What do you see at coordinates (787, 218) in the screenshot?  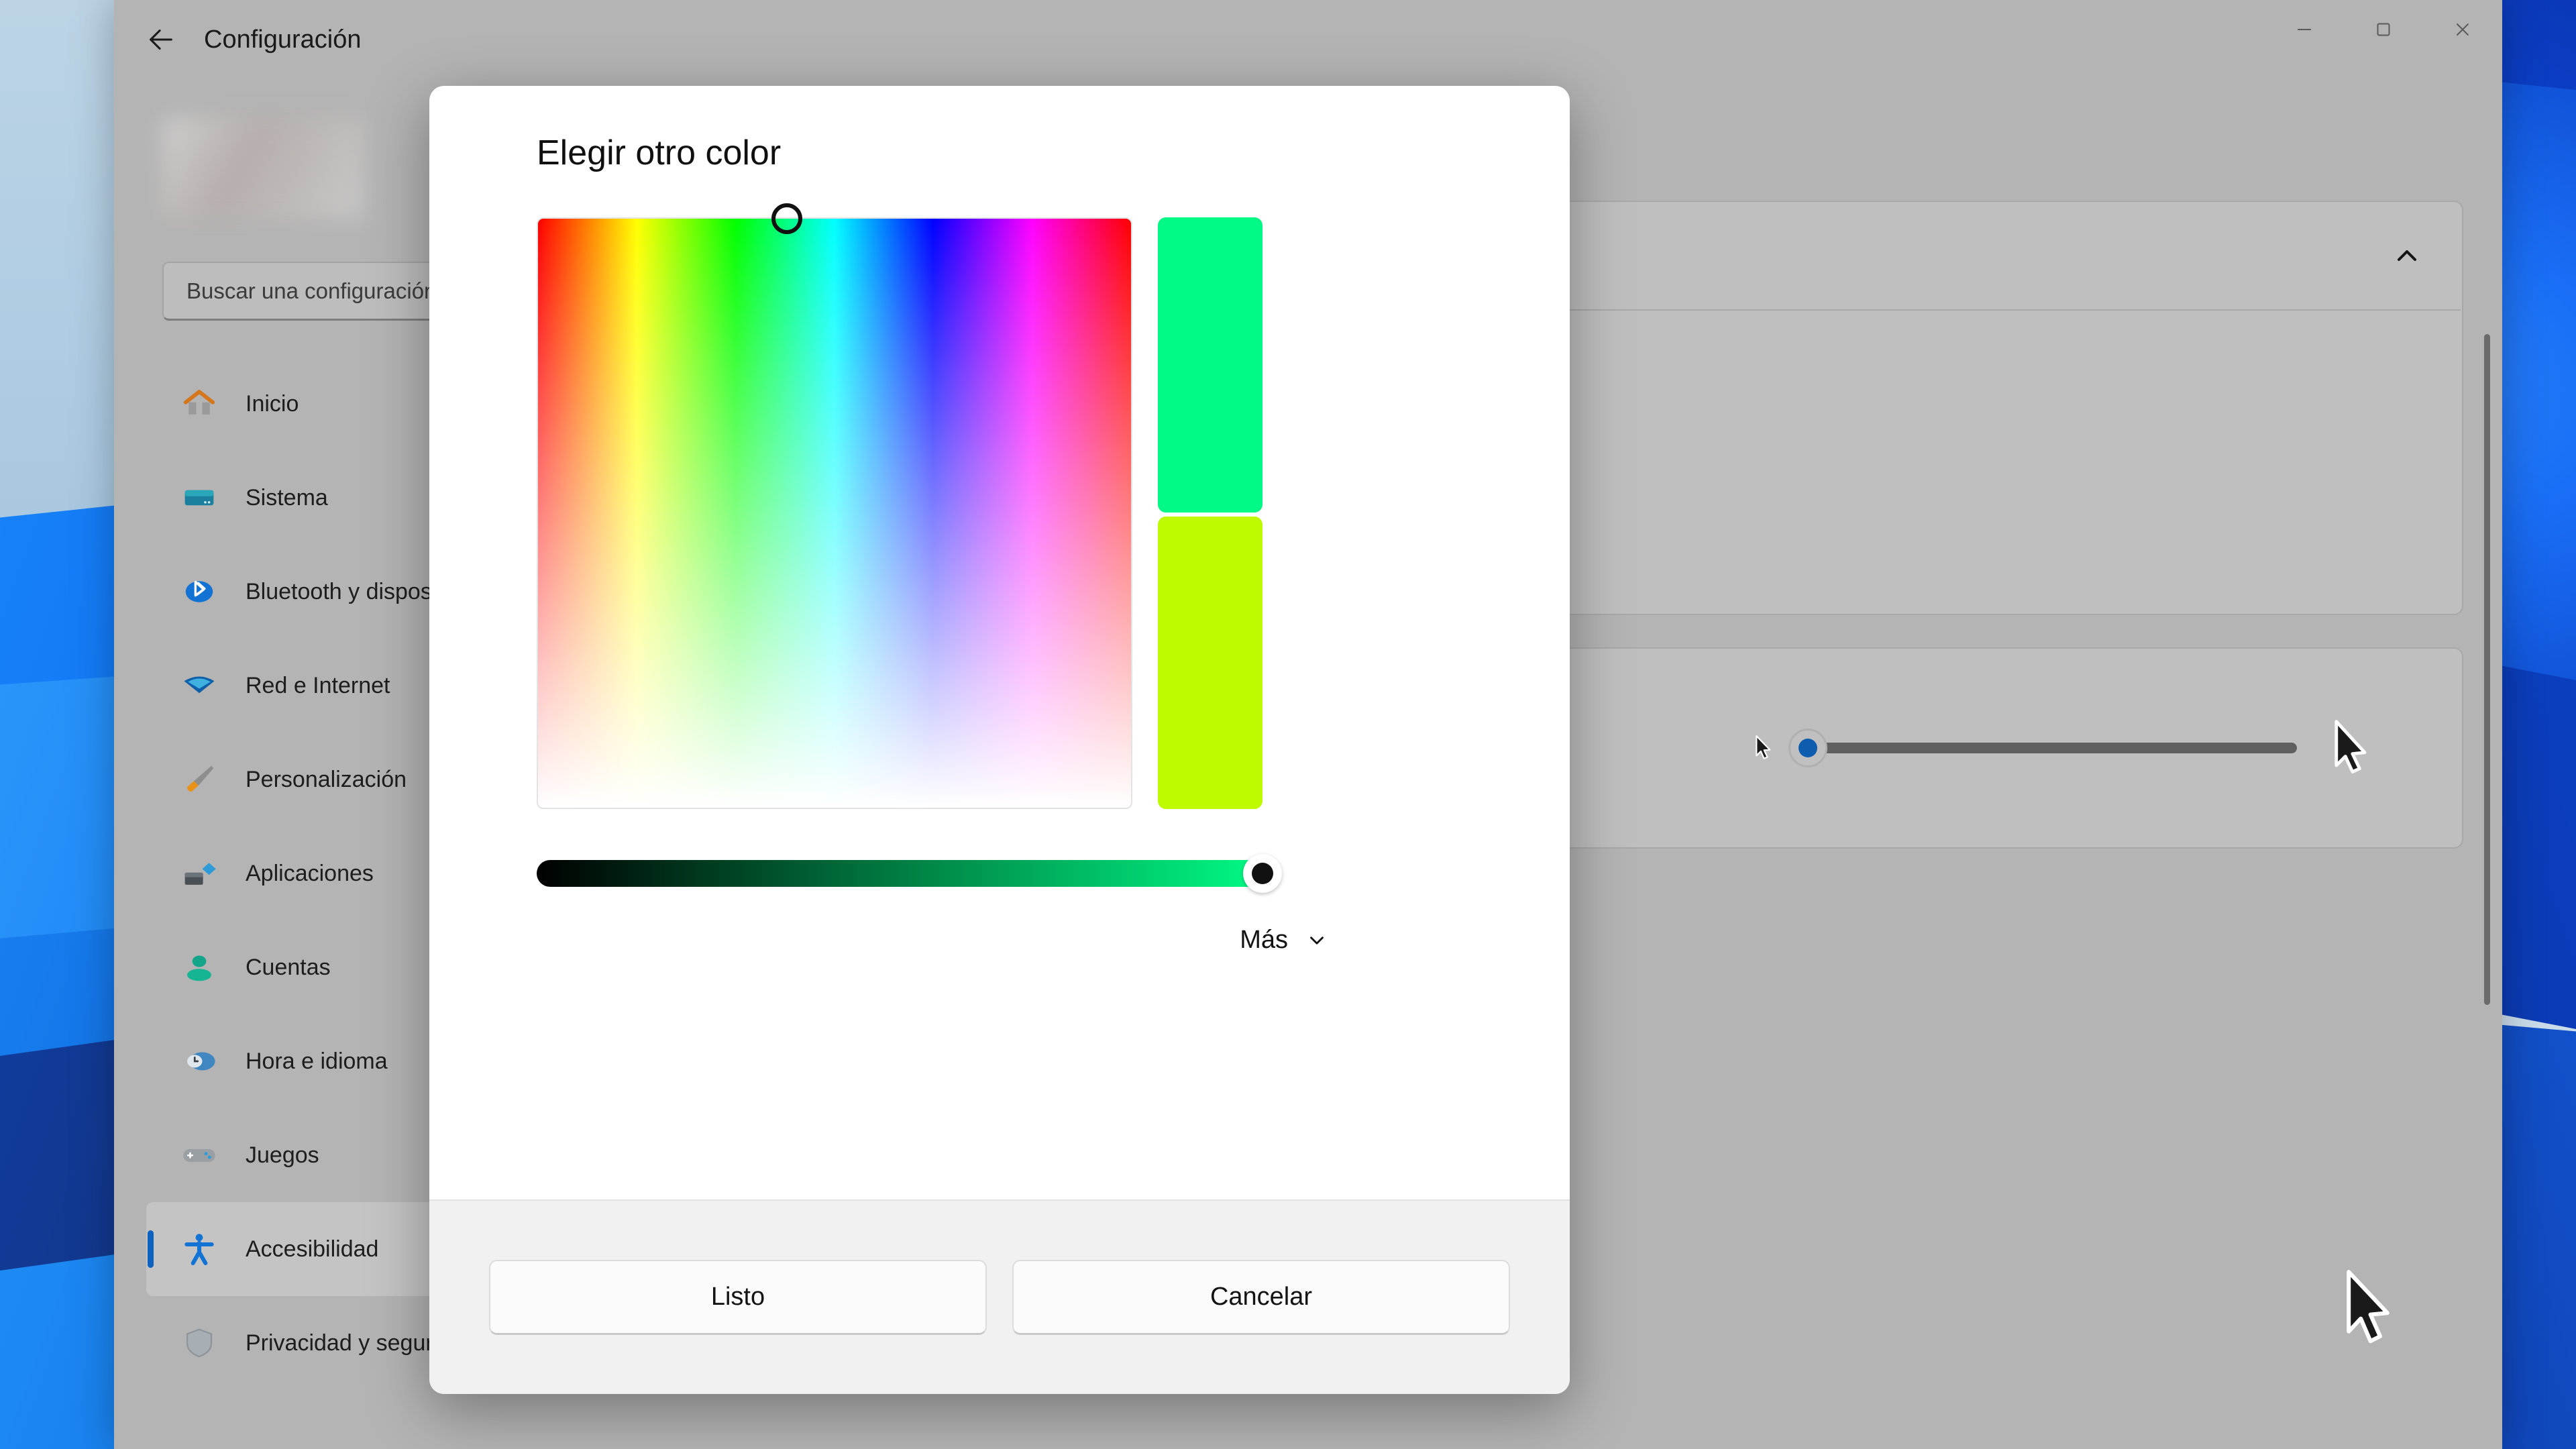 I see `spectrum-cursor` at bounding box center [787, 218].